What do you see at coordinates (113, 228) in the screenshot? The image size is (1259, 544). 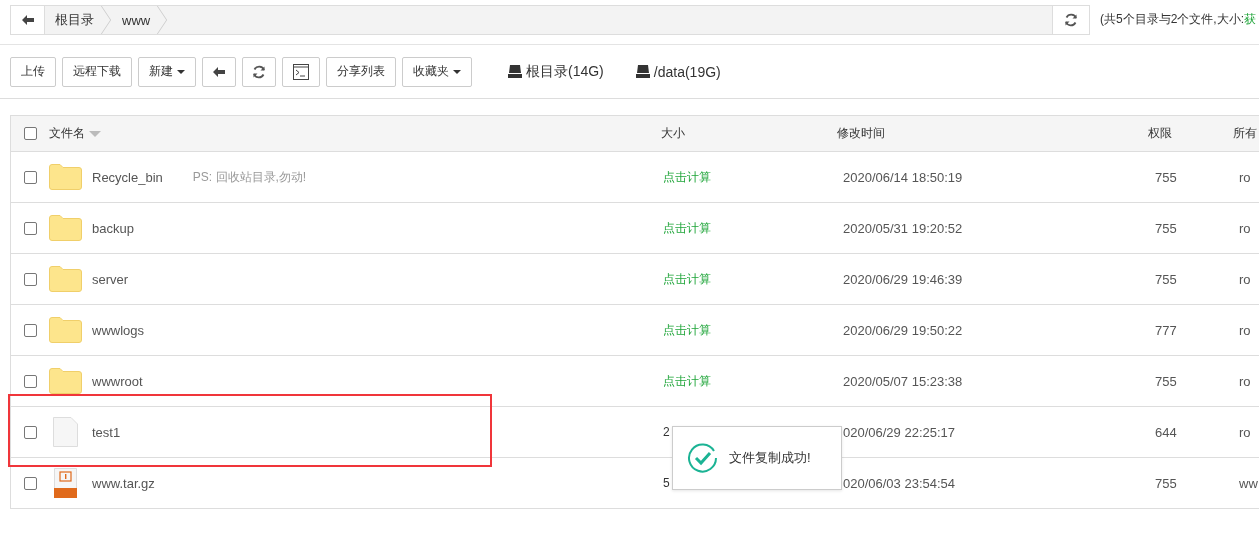 I see `file-name: backup` at bounding box center [113, 228].